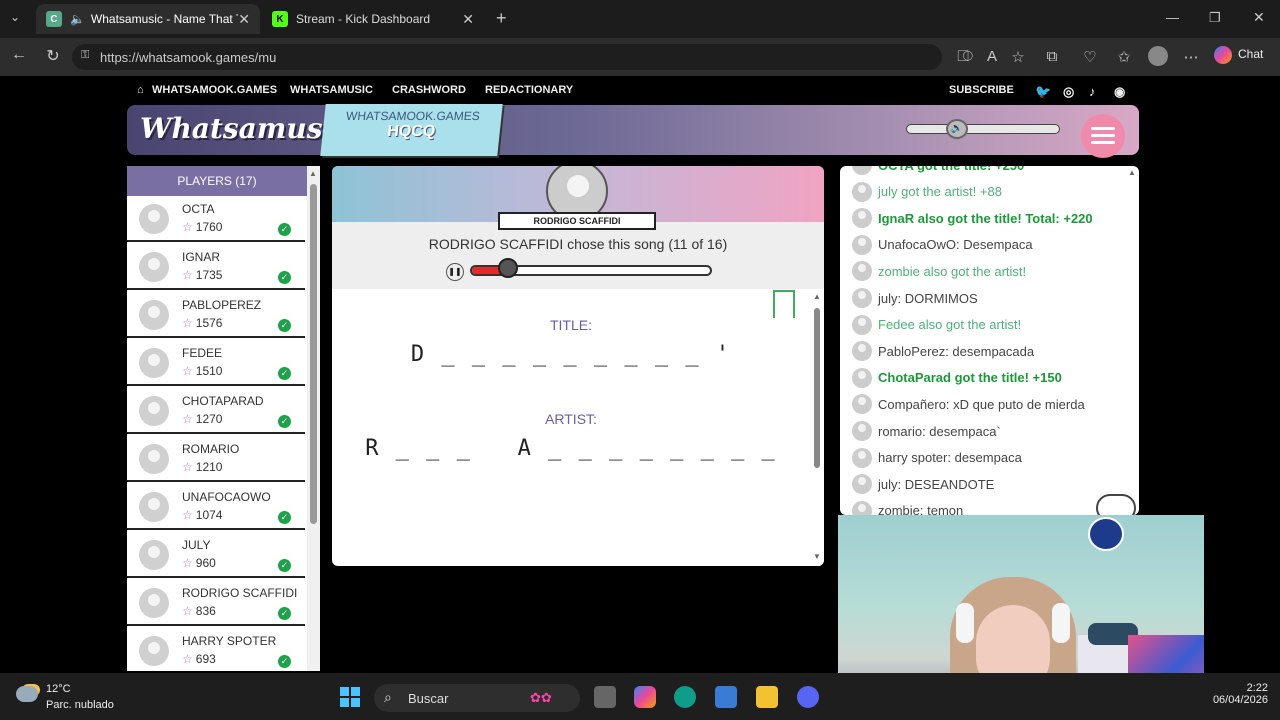 The height and width of the screenshot is (720, 1280). I want to click on bookmark-icon, so click(784, 304).